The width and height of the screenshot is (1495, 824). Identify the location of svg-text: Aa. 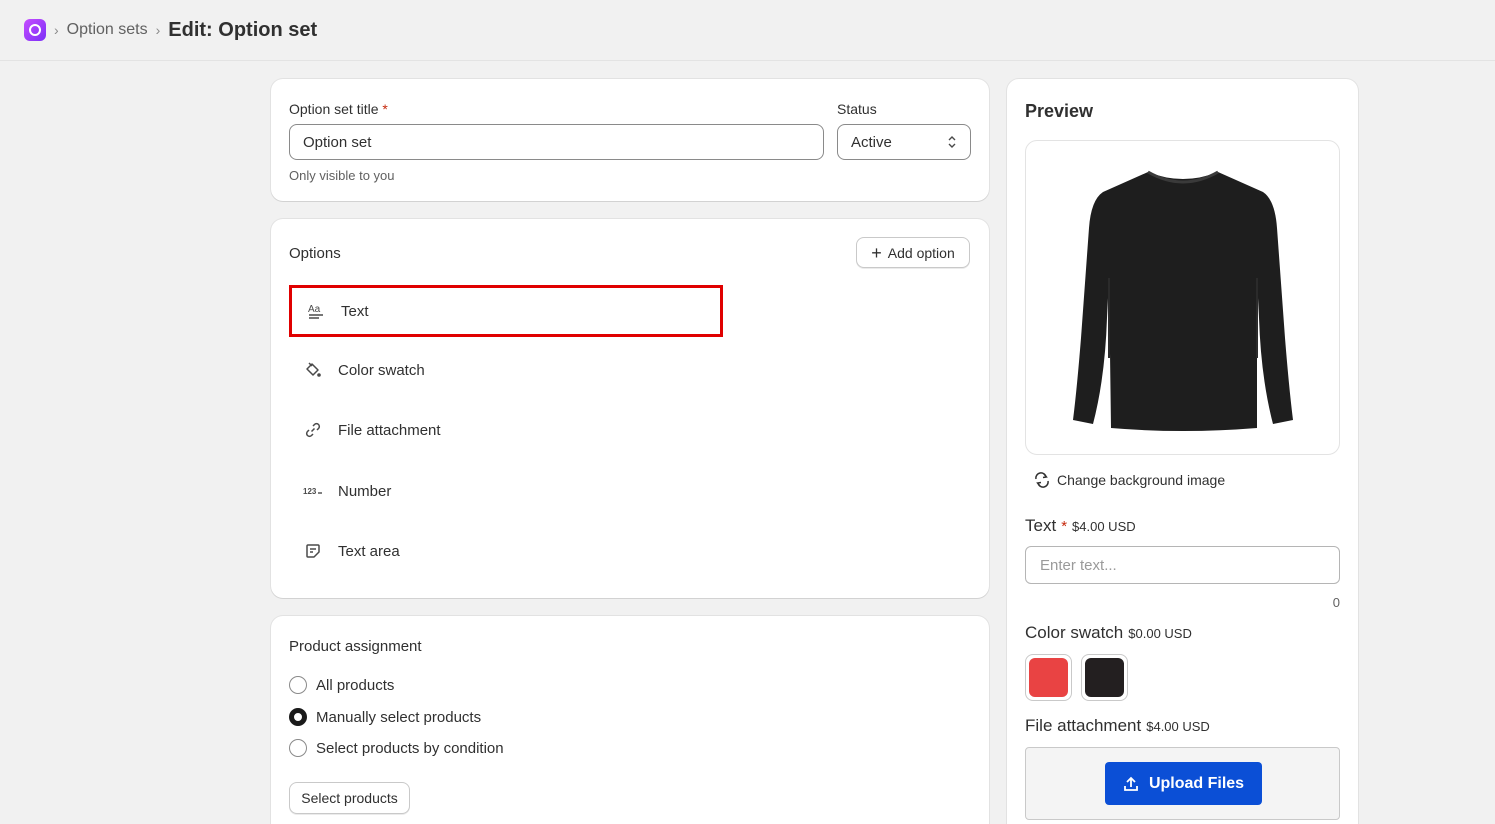
(314, 309).